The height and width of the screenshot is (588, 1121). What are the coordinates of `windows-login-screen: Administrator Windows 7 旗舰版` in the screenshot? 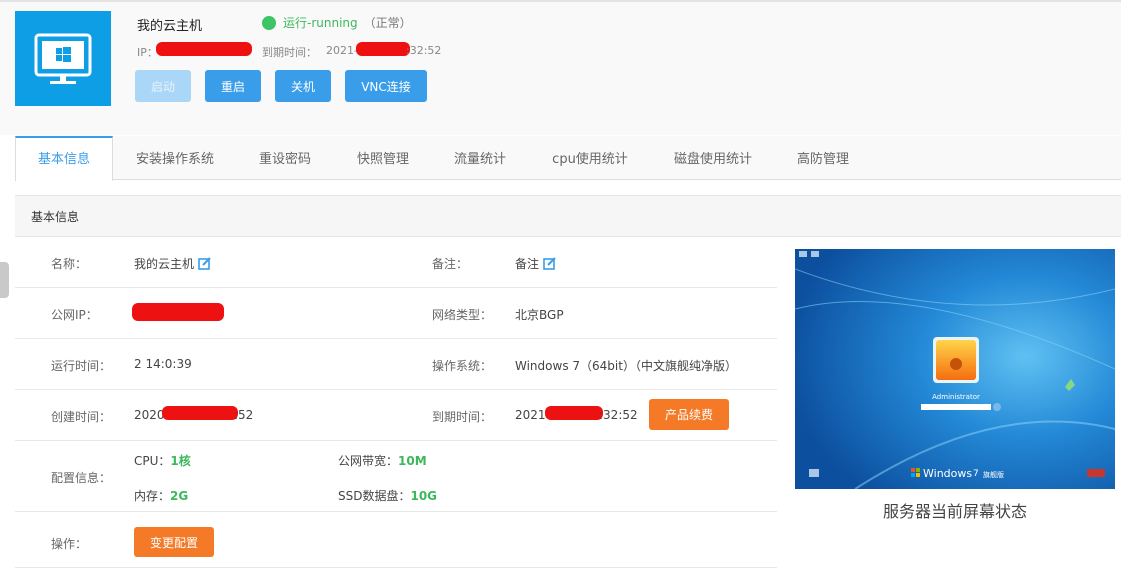 It's located at (955, 369).